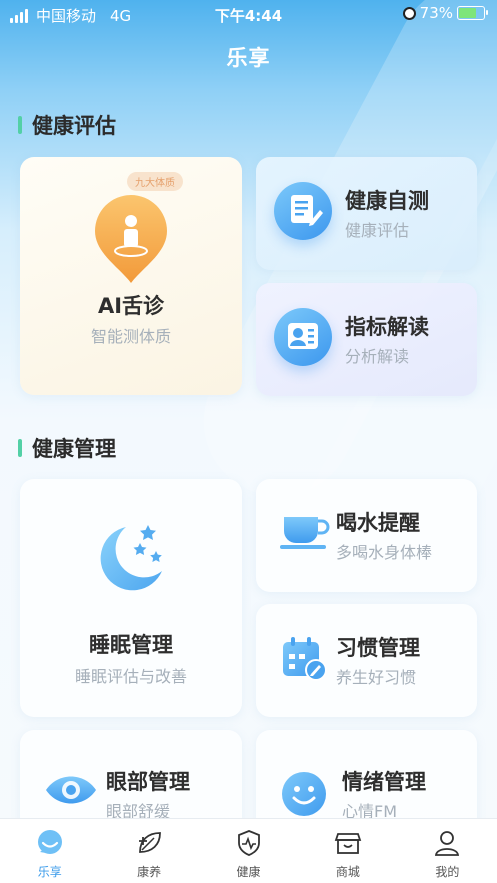  What do you see at coordinates (366, 339) in the screenshot?
I see `indicator-interpretation-card: 指标解读 分析解读` at bounding box center [366, 339].